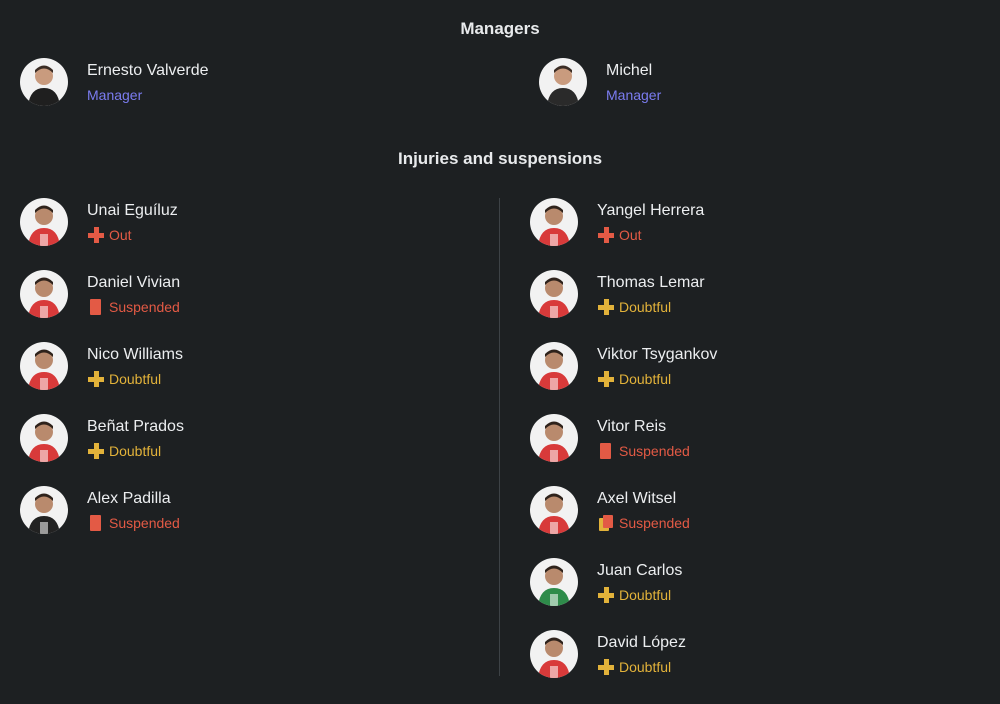 This screenshot has width=1000, height=704. Describe the element at coordinates (710, 510) in the screenshot. I see `player-row: Axel Witsel Suspended` at that location.